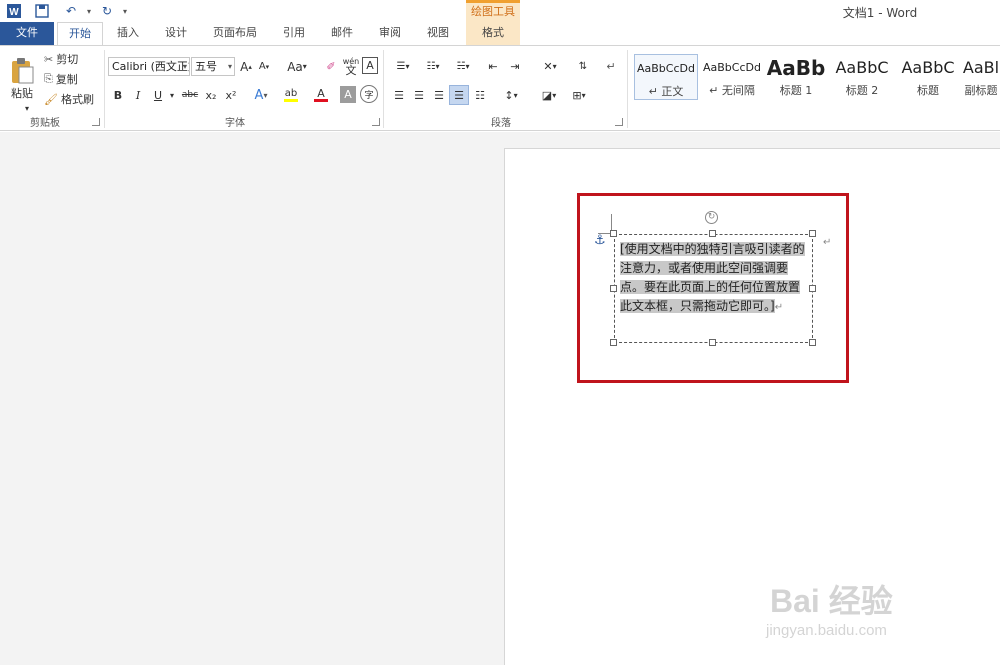 The height and width of the screenshot is (665, 1000). Describe the element at coordinates (511, 95) in the screenshot. I see `line-spacing-button: ↕ ▾` at that location.